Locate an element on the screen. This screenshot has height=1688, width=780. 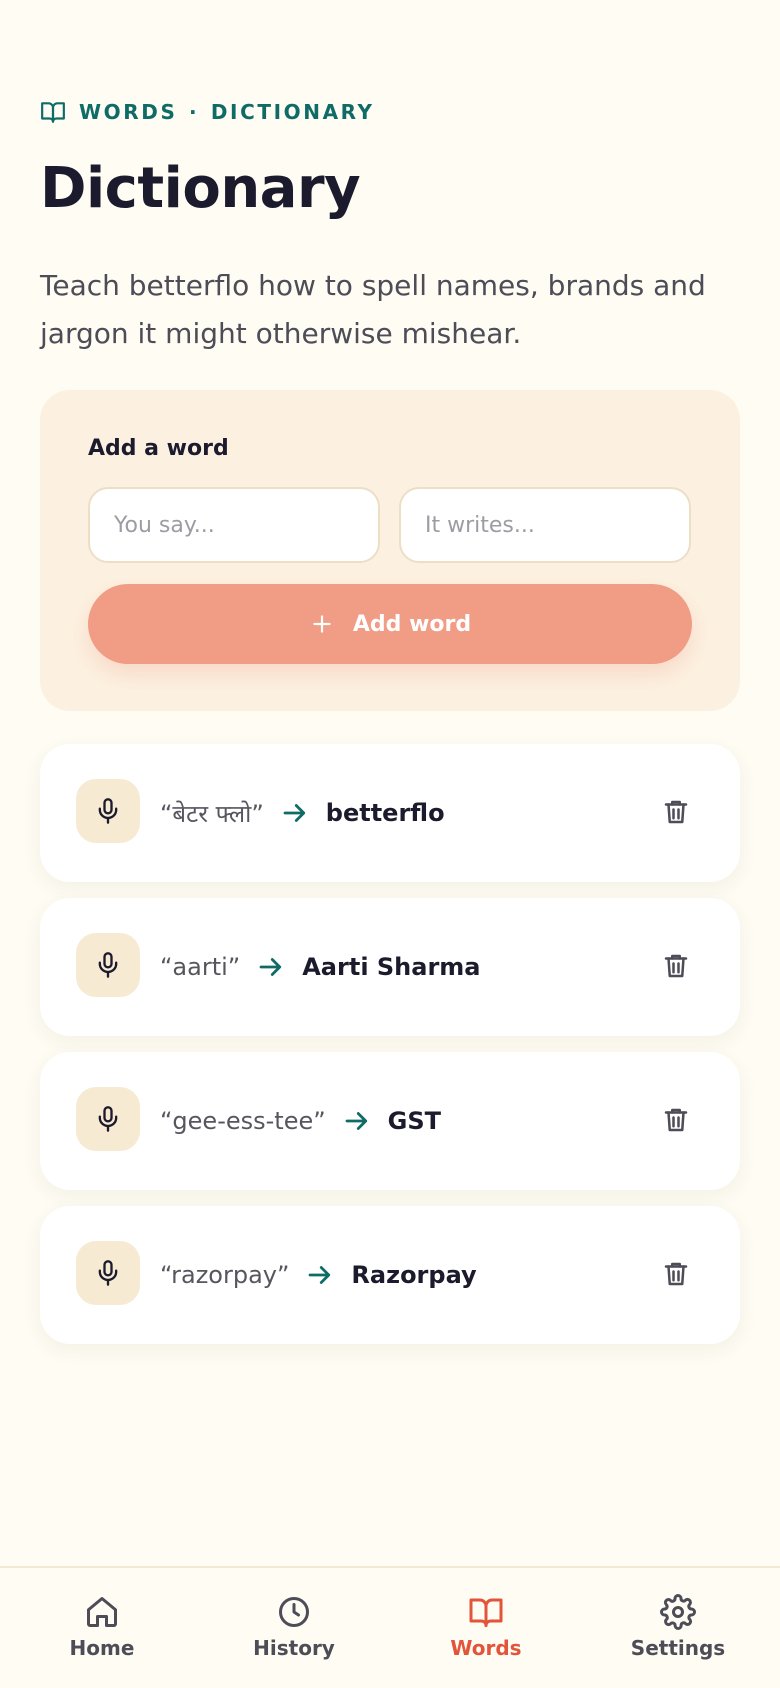
nav-home: Home is located at coordinates (102, 1632).